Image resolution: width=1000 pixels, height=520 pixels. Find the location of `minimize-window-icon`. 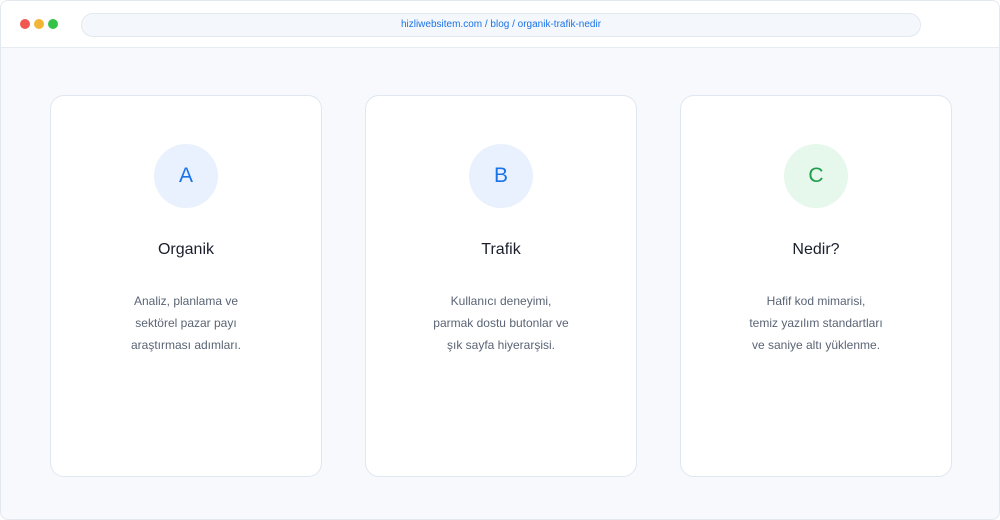

minimize-window-icon is located at coordinates (39, 24).